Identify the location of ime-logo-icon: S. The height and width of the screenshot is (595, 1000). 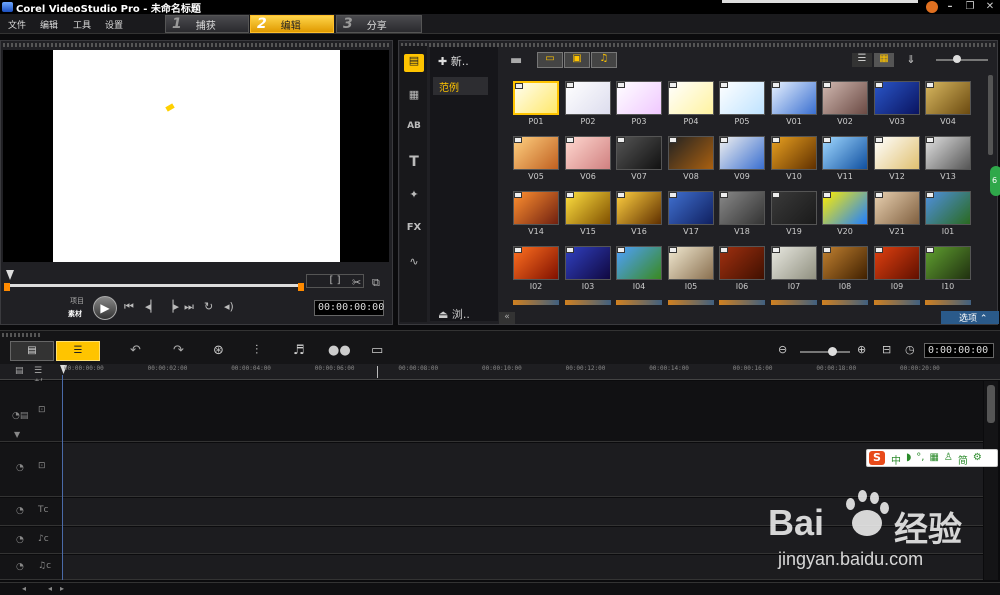
(877, 458).